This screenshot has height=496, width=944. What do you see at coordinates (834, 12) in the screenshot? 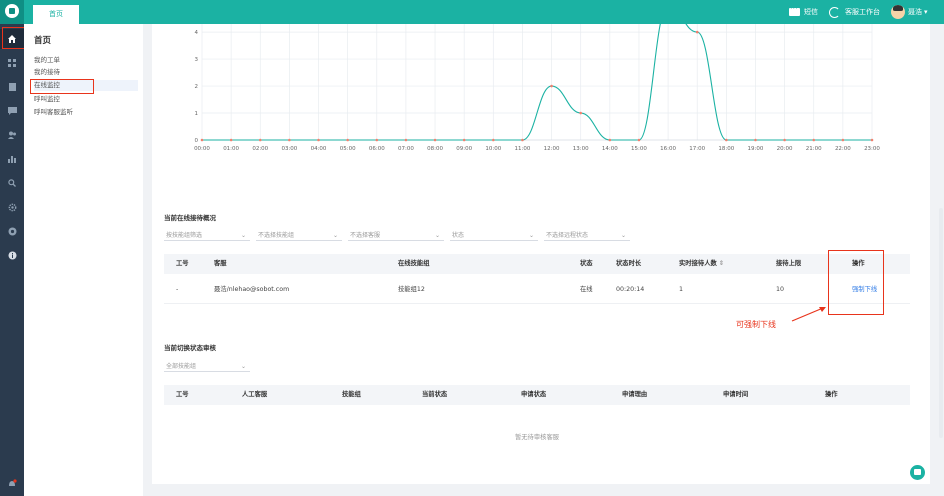
I see `workspace-icon` at bounding box center [834, 12].